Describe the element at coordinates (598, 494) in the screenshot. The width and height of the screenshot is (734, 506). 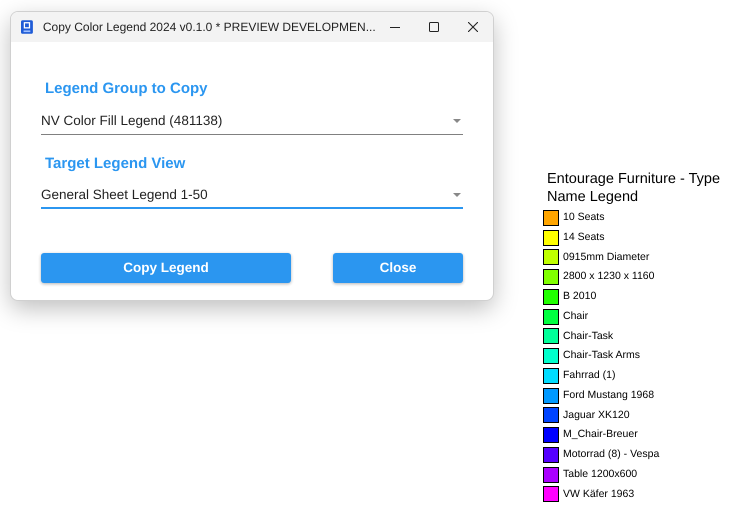
I see `legend-label: VW Käfer 1963` at that location.